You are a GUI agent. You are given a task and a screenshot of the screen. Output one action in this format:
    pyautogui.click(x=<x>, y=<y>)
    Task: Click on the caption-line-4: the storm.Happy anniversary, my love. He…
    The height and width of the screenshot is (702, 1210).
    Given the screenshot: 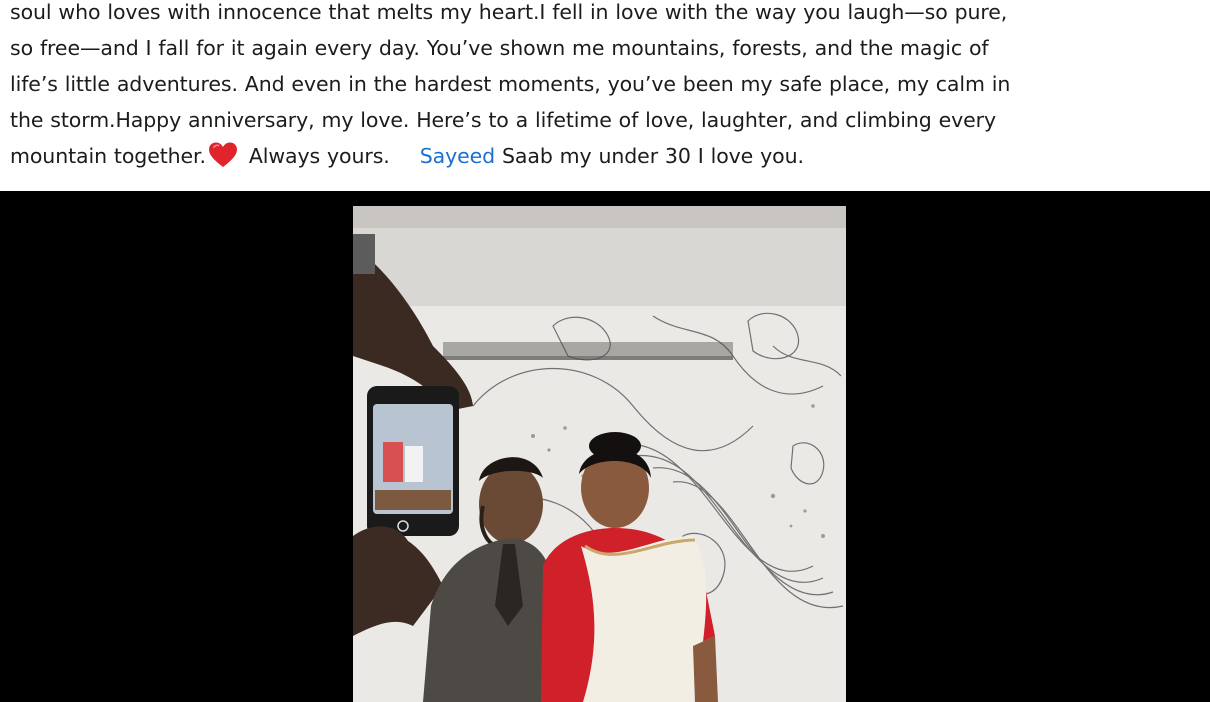 What is the action you would take?
    pyautogui.click(x=503, y=120)
    